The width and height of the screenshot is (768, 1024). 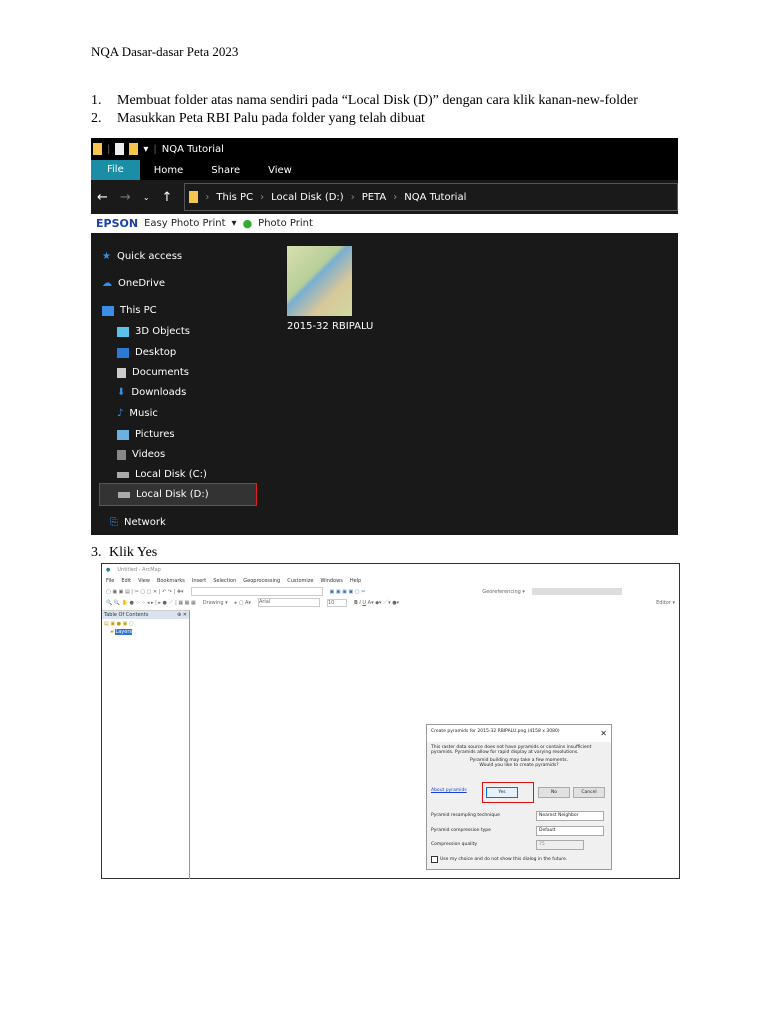 What do you see at coordinates (145, 632) in the screenshot?
I see `toc-layers: ▰ Layers` at bounding box center [145, 632].